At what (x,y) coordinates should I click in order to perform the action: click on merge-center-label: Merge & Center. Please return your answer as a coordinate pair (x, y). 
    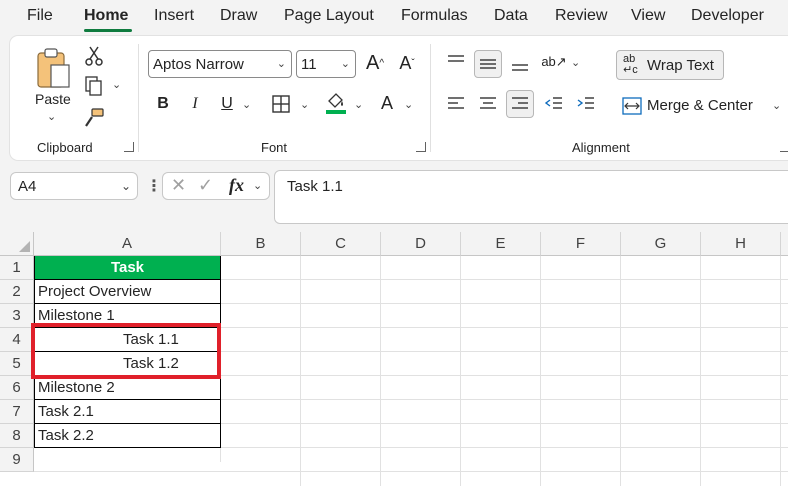
    Looking at the image, I should click on (700, 105).